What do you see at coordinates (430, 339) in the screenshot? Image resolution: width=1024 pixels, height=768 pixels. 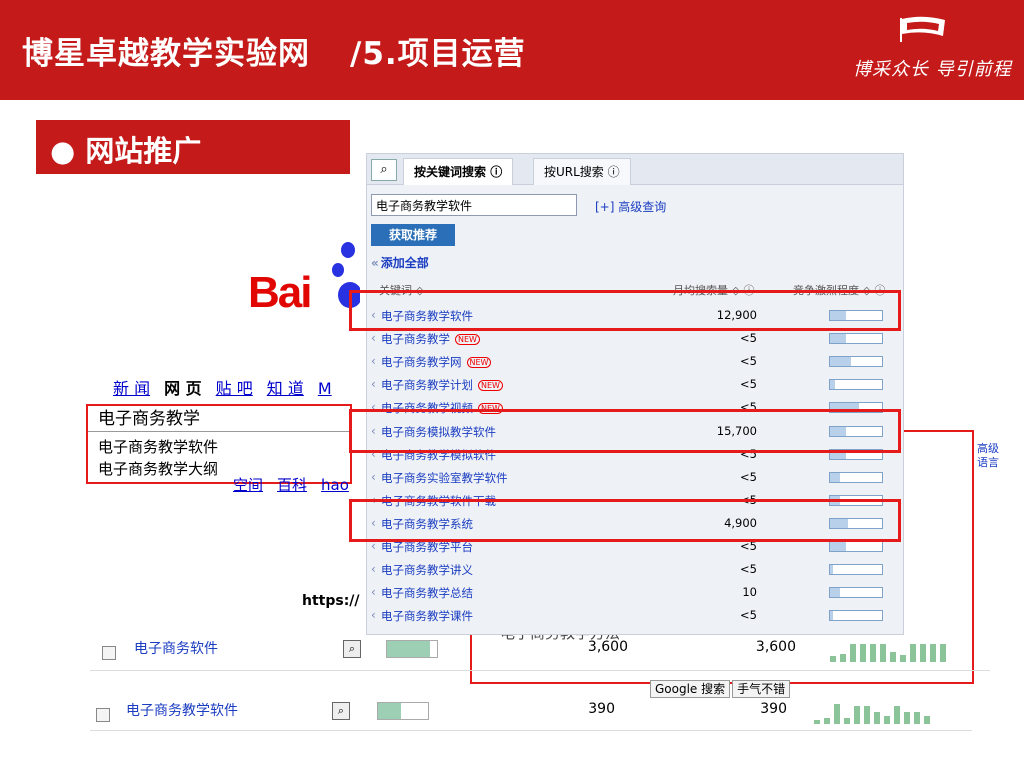 I see `keyword-text: 电子商务教学 NEW` at bounding box center [430, 339].